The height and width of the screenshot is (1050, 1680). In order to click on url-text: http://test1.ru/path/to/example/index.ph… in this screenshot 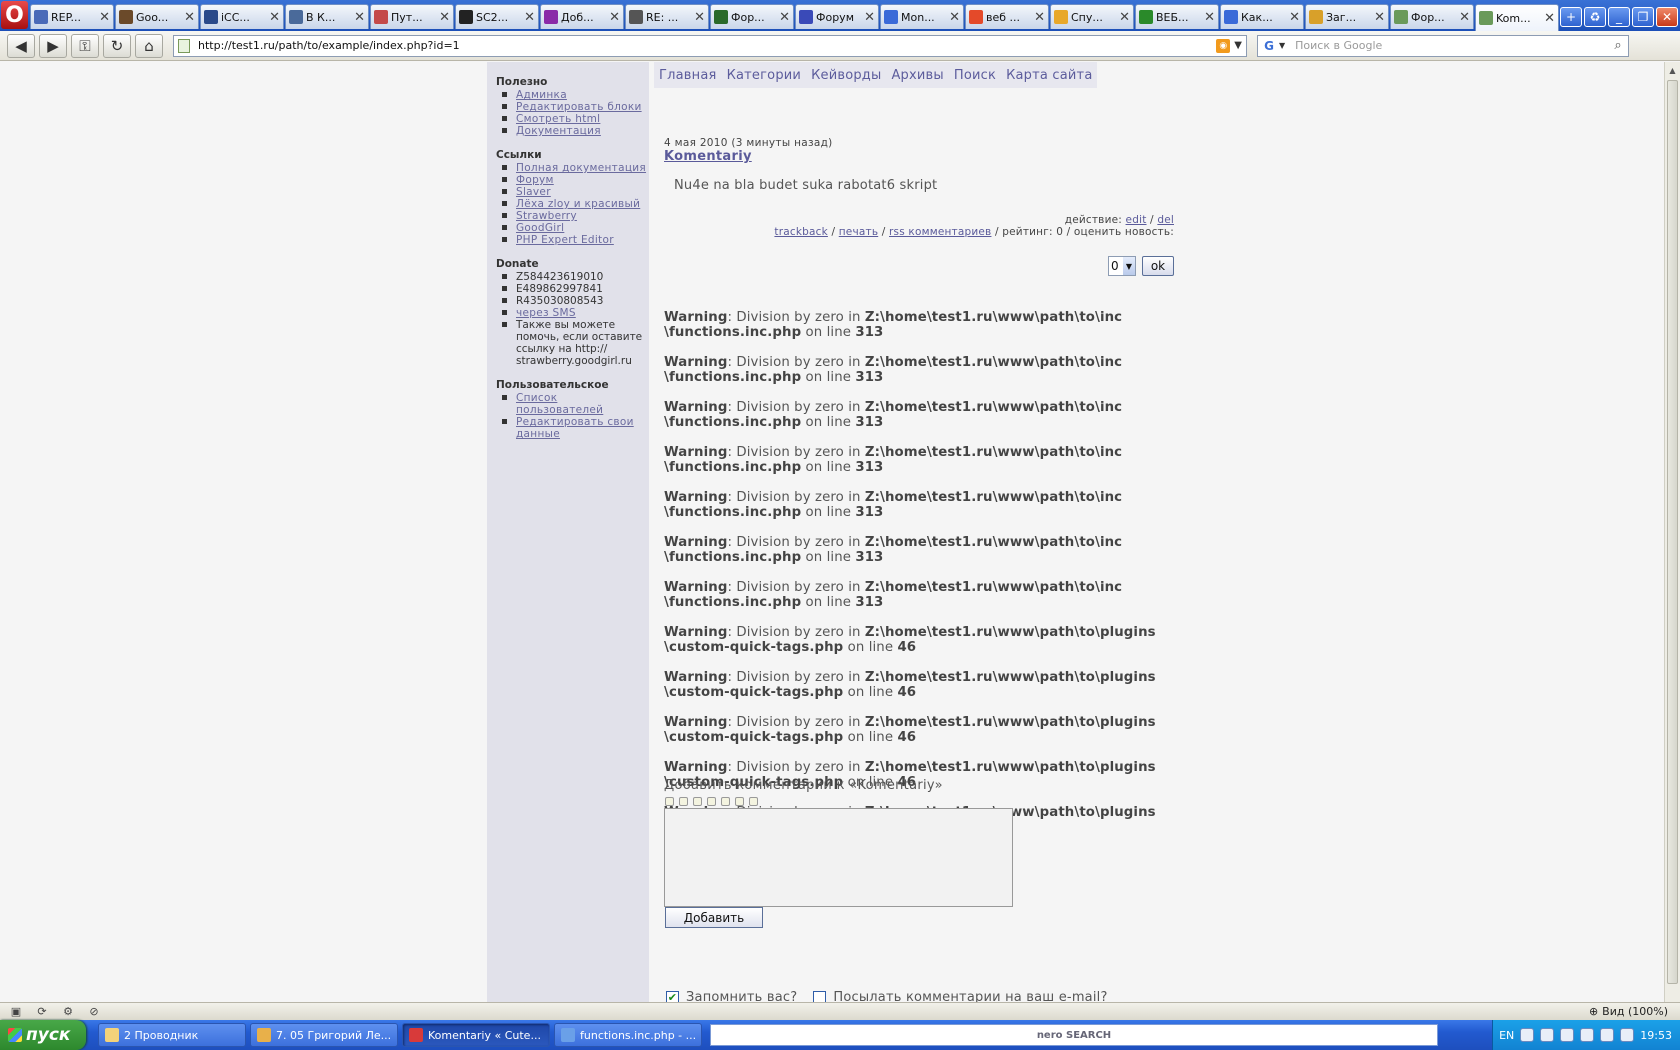, I will do `click(707, 45)`.